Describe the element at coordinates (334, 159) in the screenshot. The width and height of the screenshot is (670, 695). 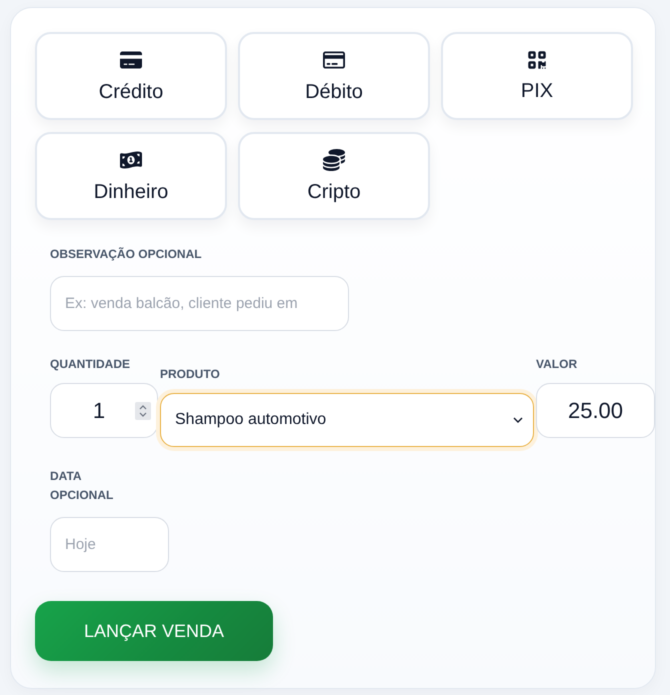
I see `coins-icon` at that location.